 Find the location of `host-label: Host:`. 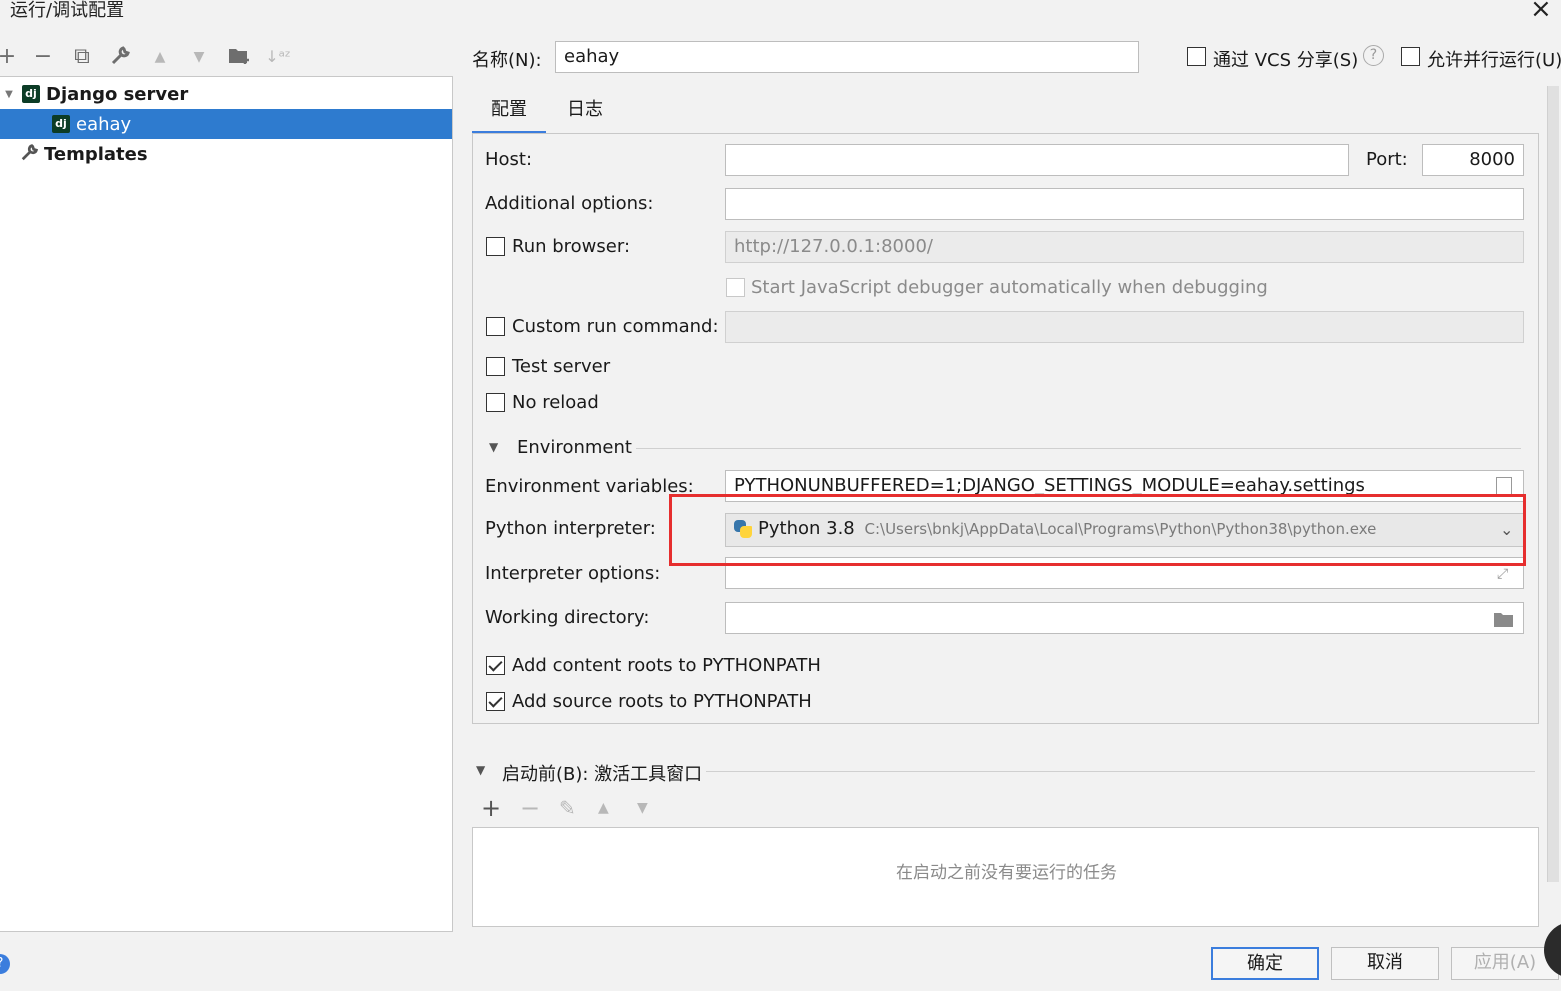

host-label: Host: is located at coordinates (509, 159).